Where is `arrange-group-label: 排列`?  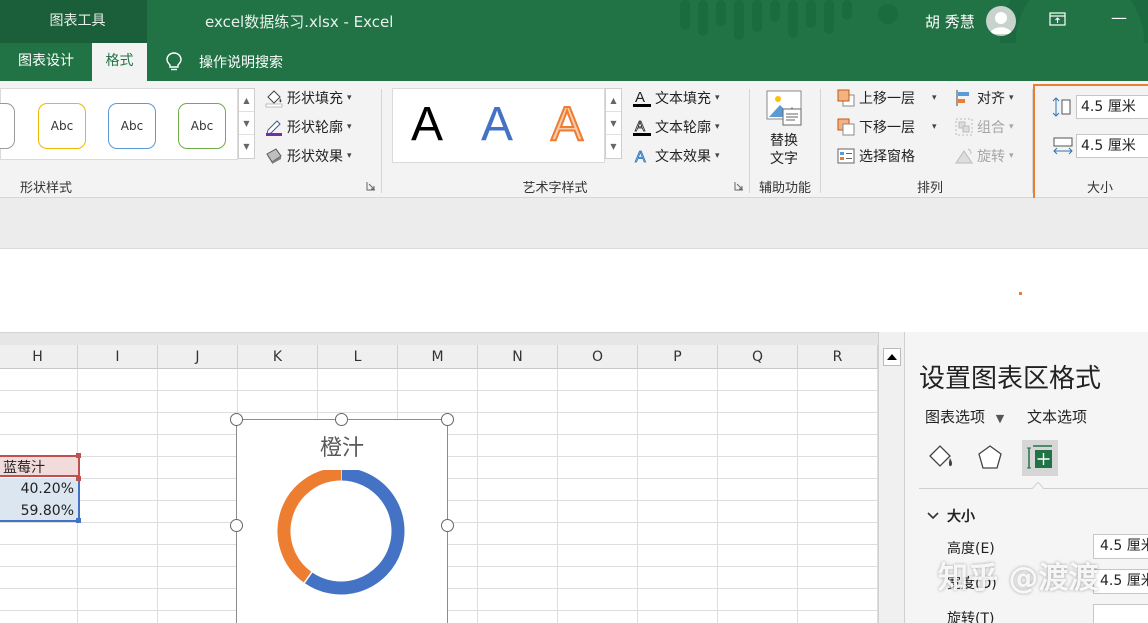 arrange-group-label: 排列 is located at coordinates (929, 188).